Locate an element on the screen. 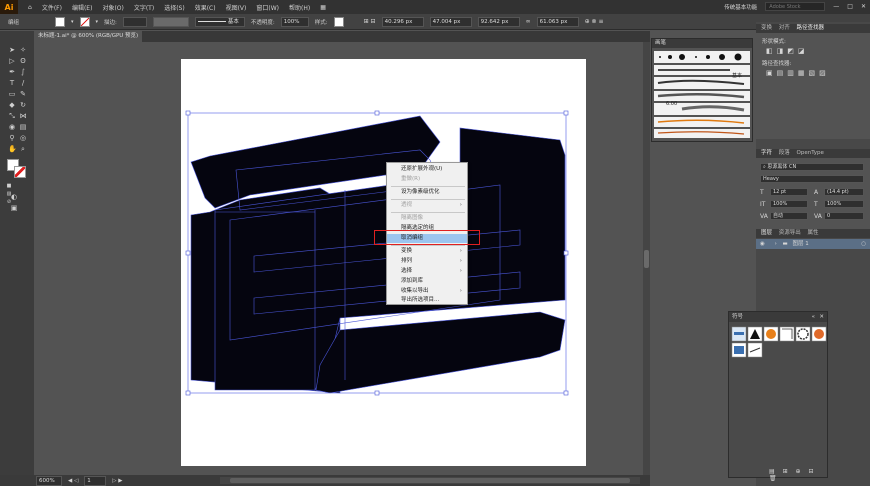  symbols-panel: 符号 « ✕ ▤ ⊞ ⊕ ⊟ 🗑 is located at coordinates (778, 396).